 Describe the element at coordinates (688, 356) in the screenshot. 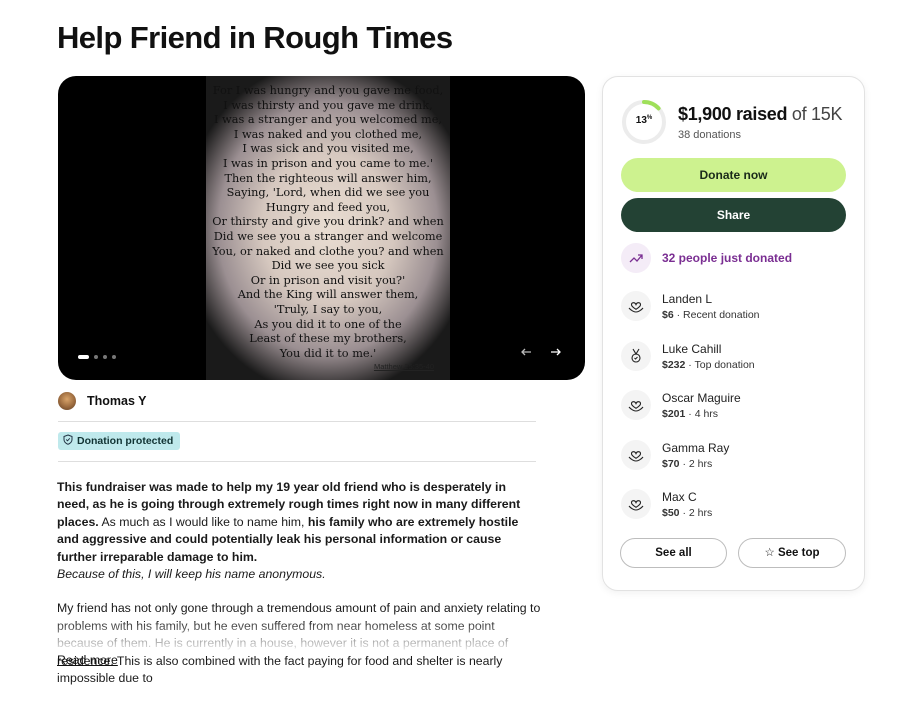

I see `donor-item: Luke Cahill $232 · Top donation` at that location.